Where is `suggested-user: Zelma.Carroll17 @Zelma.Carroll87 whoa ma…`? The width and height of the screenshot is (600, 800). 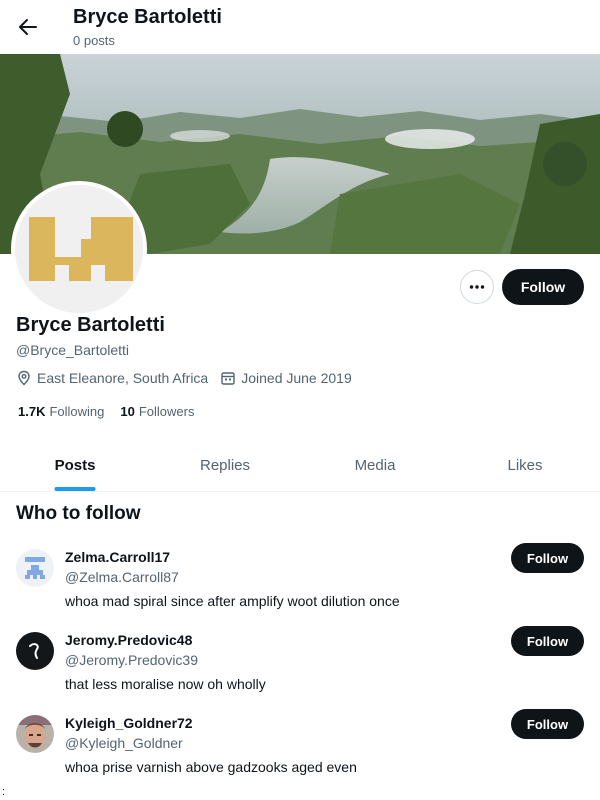 suggested-user: Zelma.Carroll17 @Zelma.Carroll87 whoa ma… is located at coordinates (300, 586).